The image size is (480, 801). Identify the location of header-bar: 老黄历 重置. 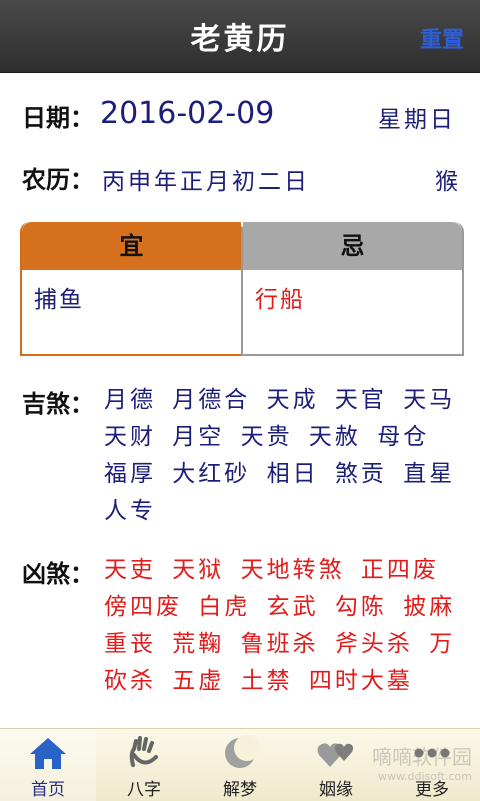
(240, 36).